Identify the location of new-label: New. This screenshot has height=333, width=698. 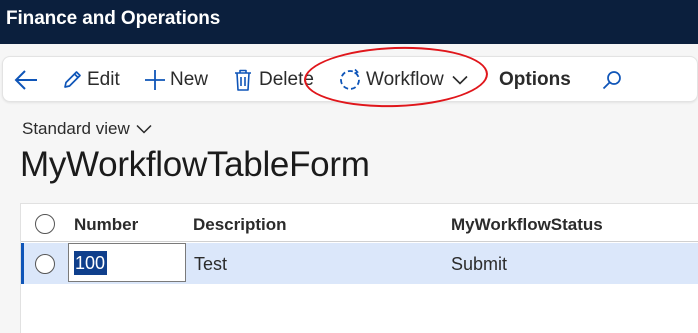
(189, 79).